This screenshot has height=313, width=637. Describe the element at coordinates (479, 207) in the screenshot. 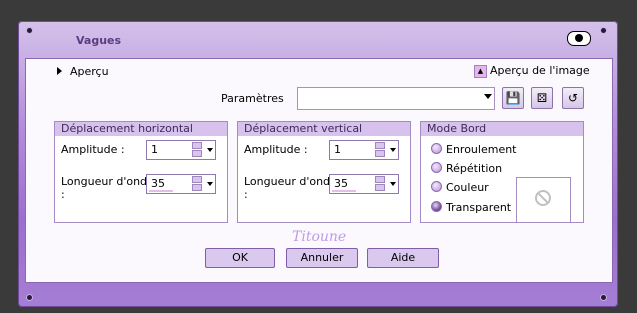

I see `radio-label: Transparent` at that location.